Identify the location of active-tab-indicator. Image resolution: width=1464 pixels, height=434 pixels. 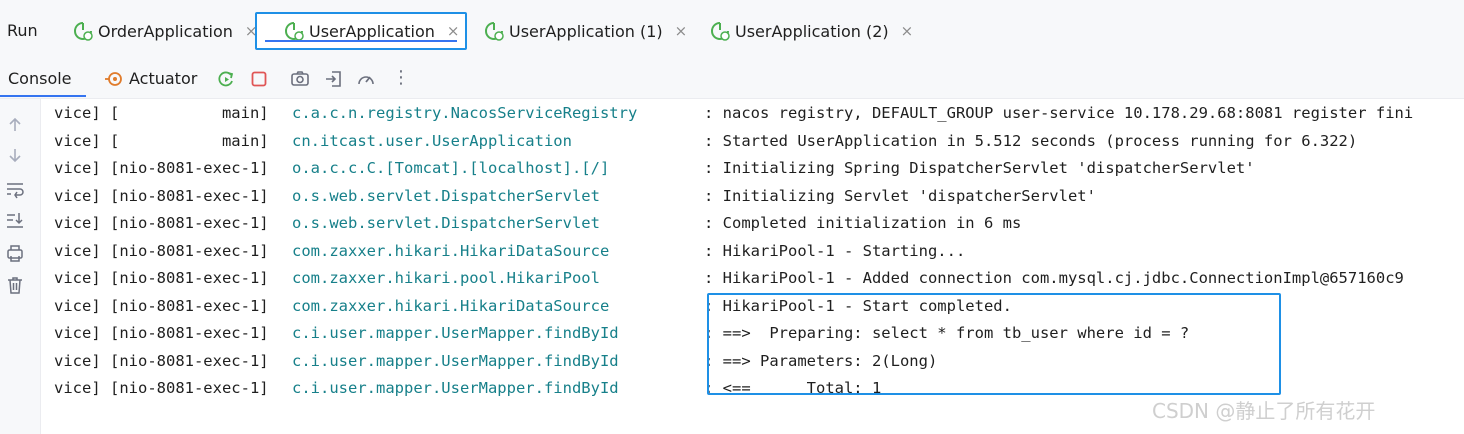
(361, 41).